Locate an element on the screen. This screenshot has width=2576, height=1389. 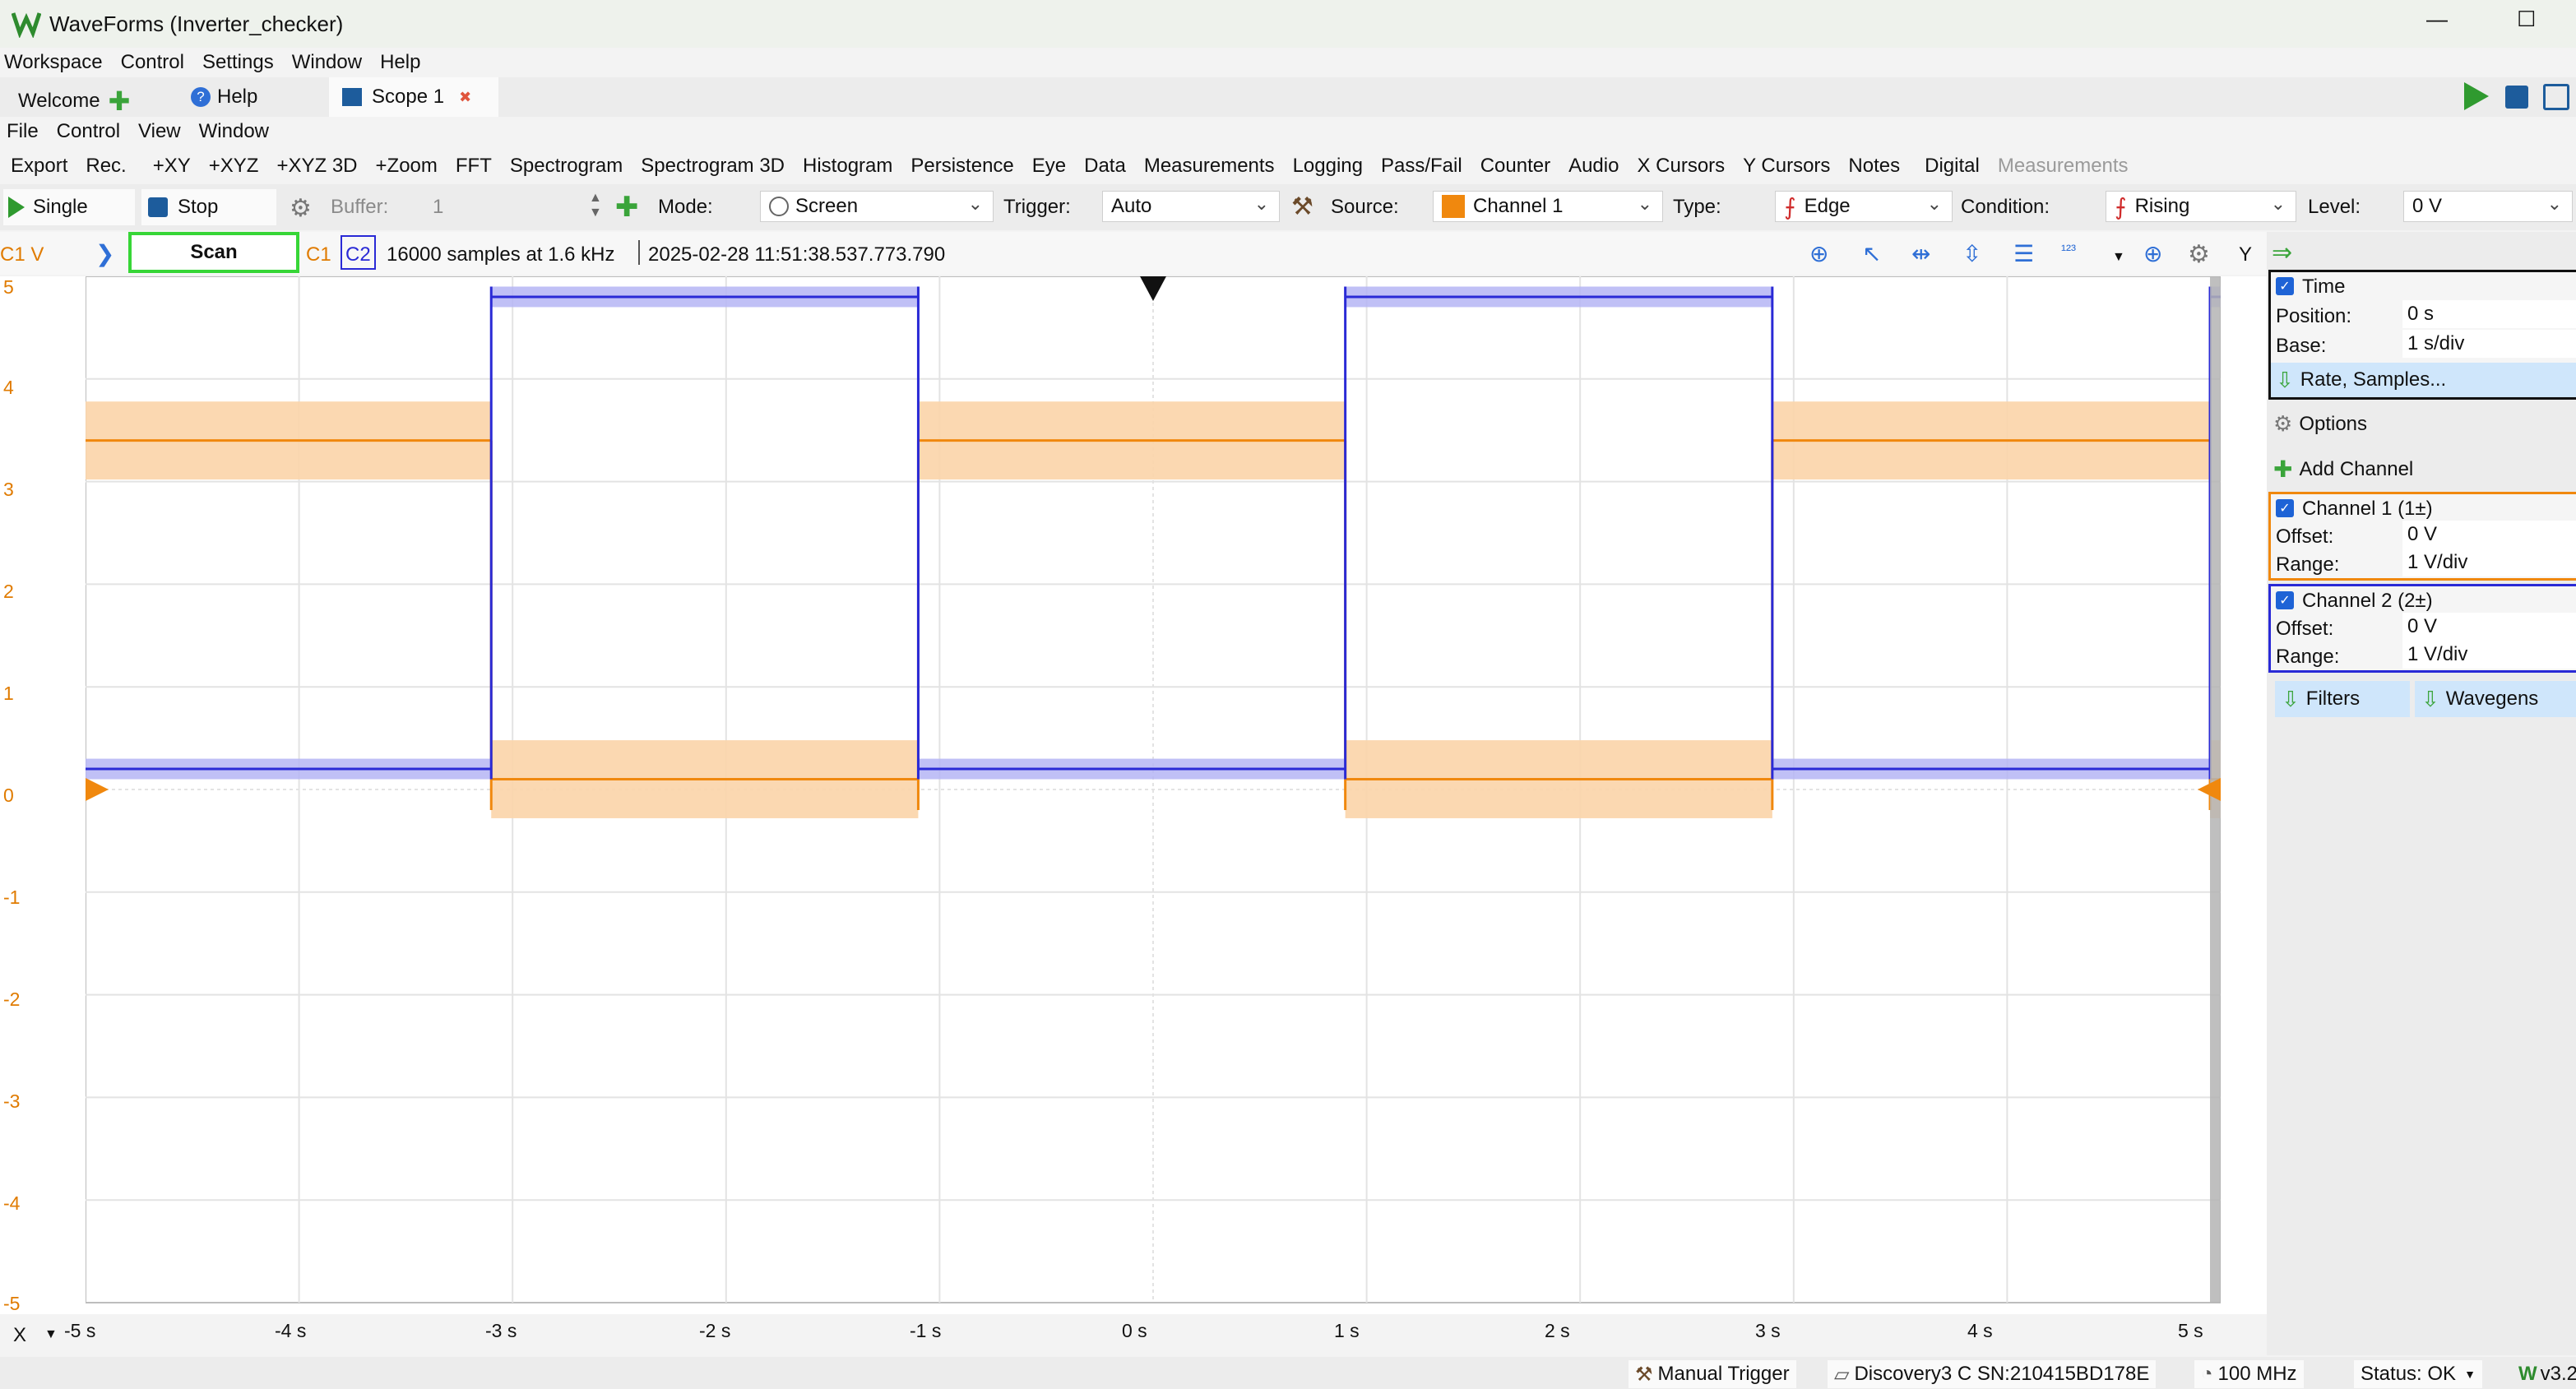
options-item: ⚙ Options is located at coordinates (2320, 424).